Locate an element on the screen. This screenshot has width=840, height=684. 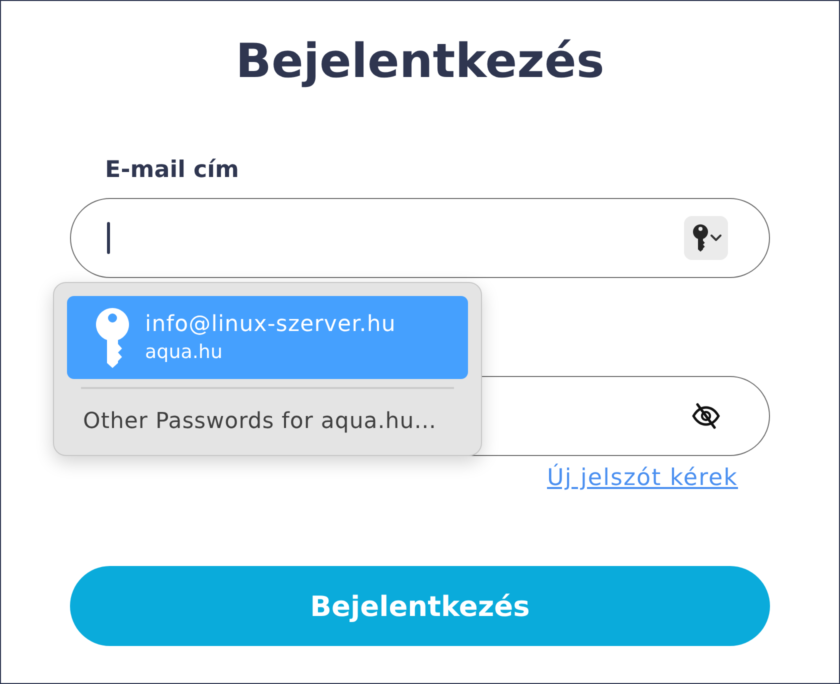
saved-login-item: info@linux-szerver.hu aqua.hu is located at coordinates (267, 337).